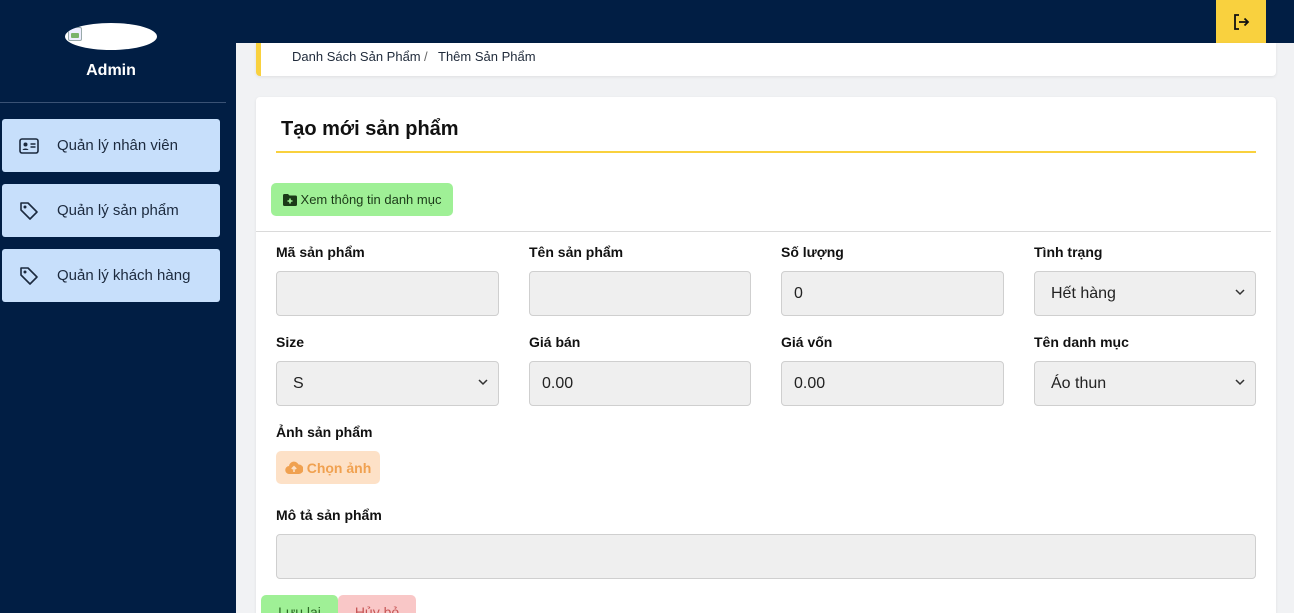  Describe the element at coordinates (640, 383) in the screenshot. I see `price-input` at that location.